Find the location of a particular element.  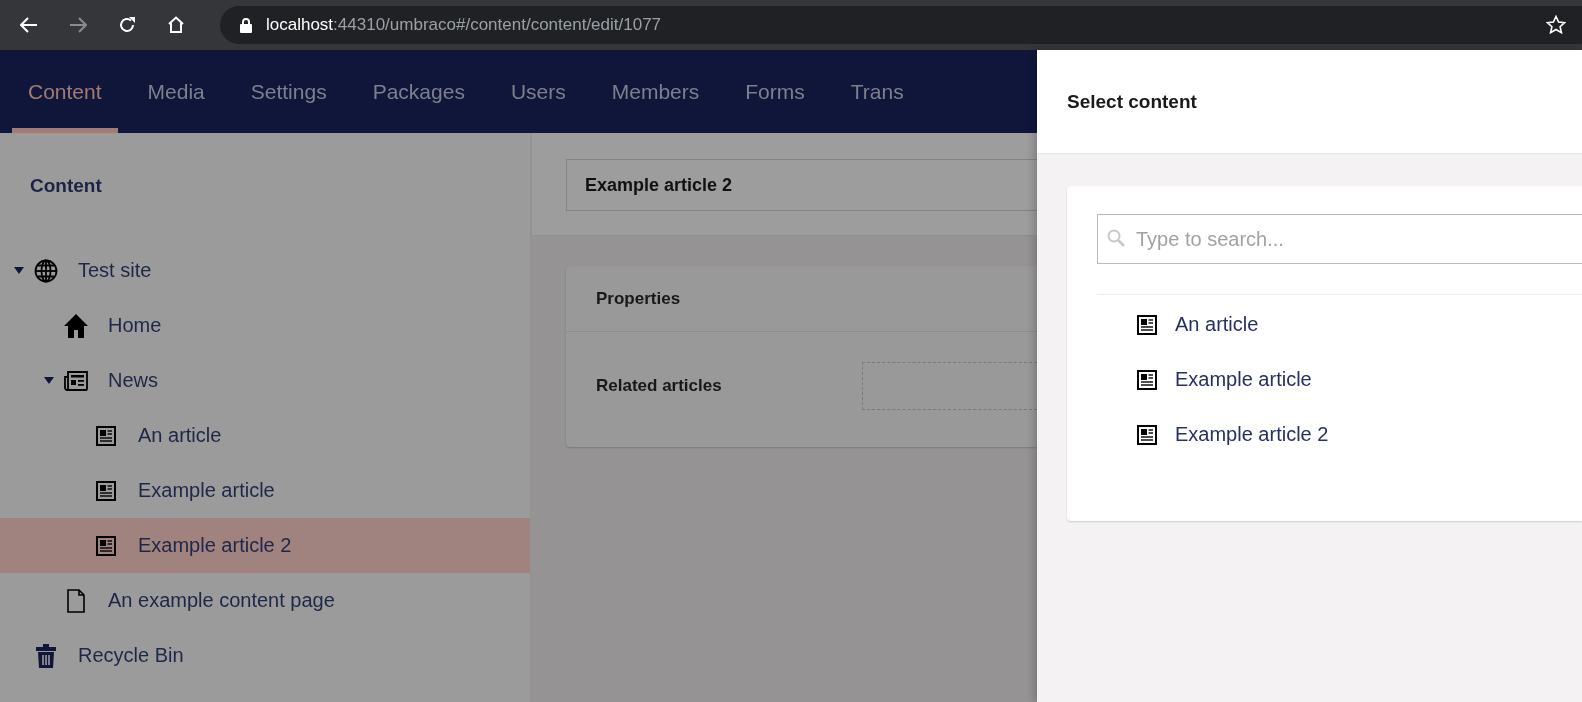

forward-icon is located at coordinates (78, 25).